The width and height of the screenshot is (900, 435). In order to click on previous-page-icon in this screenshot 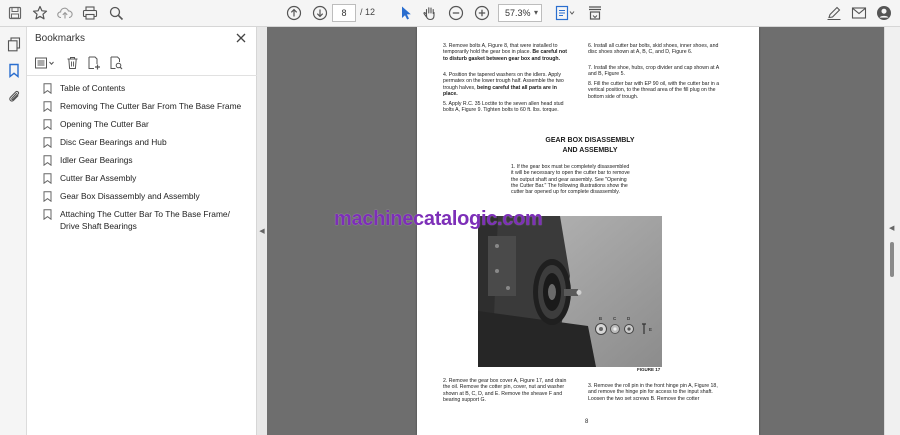, I will do `click(294, 13)`.